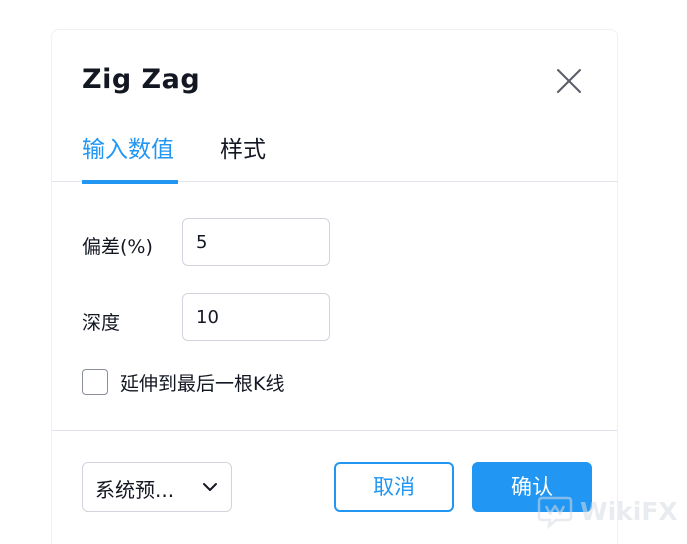 This screenshot has height=544, width=687. What do you see at coordinates (130, 182) in the screenshot?
I see `active-tab-indicator` at bounding box center [130, 182].